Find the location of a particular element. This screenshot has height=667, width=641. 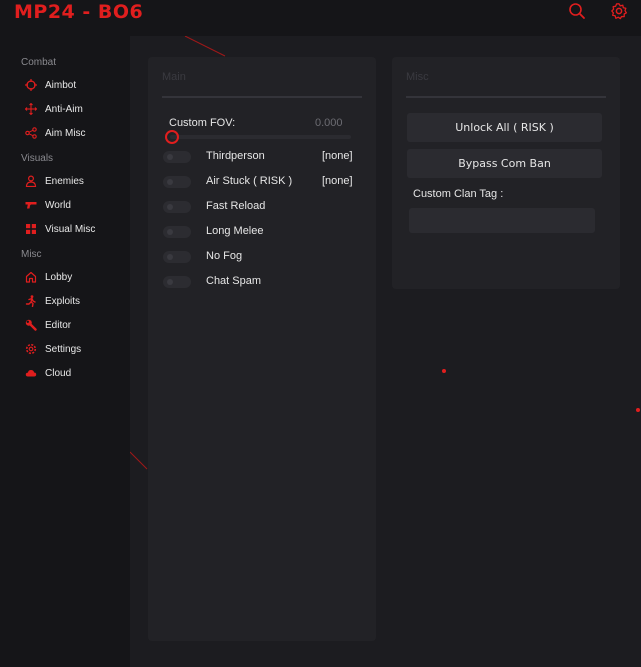

app-header: MP24 - BO6 is located at coordinates (320, 15).